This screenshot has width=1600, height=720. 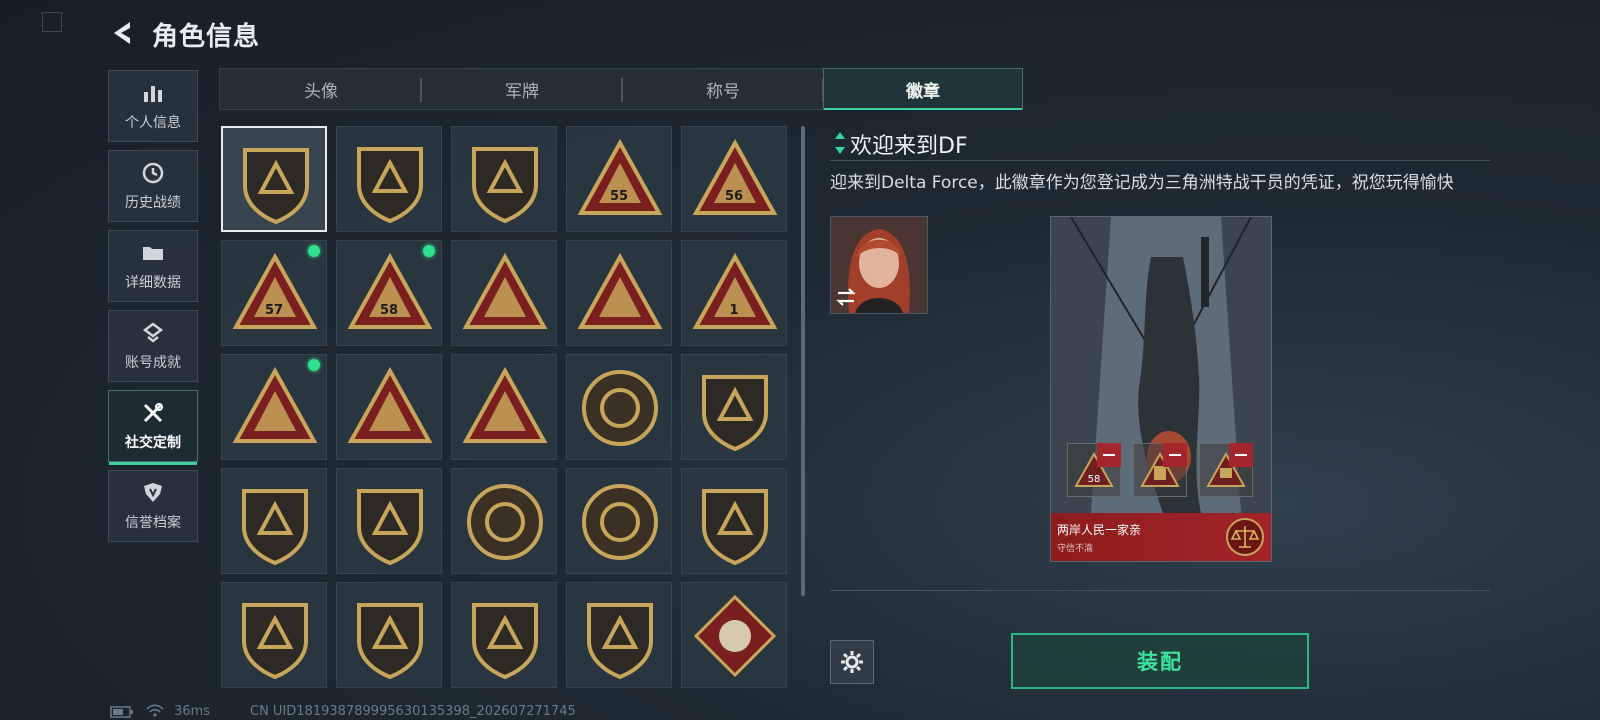 I want to click on badge-shield-spade, so click(x=734, y=407).